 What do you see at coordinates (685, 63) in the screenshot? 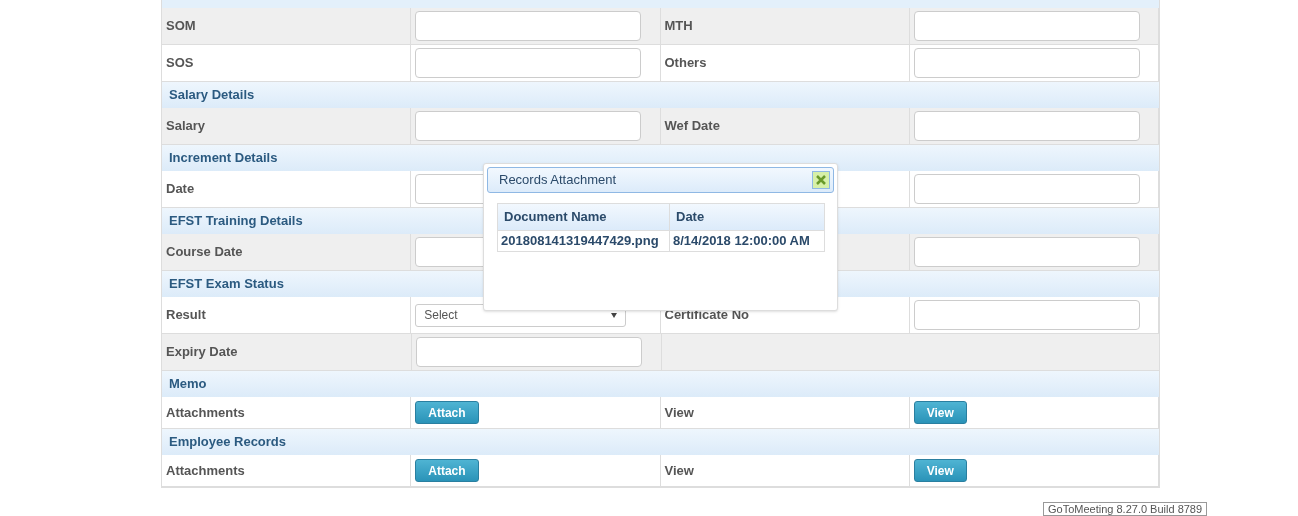
I see `field-label: Others` at bounding box center [685, 63].